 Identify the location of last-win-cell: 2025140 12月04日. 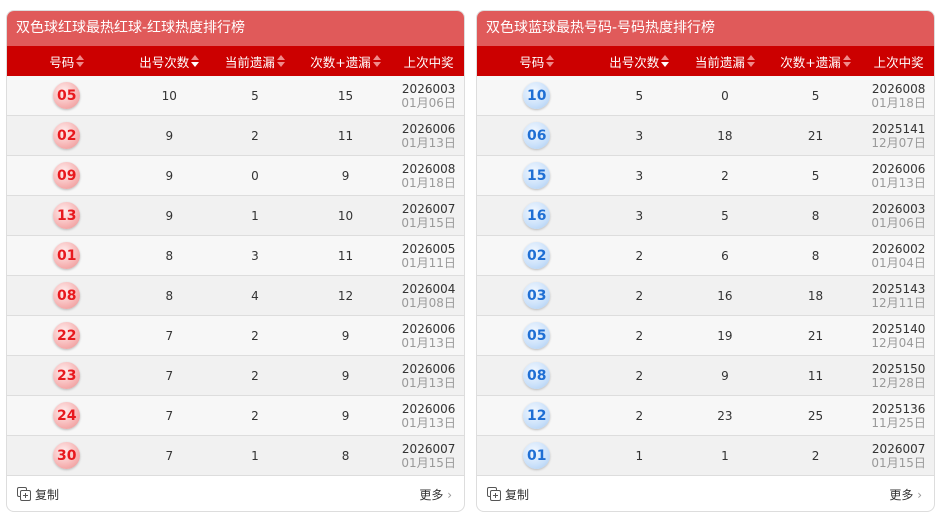
(898, 335).